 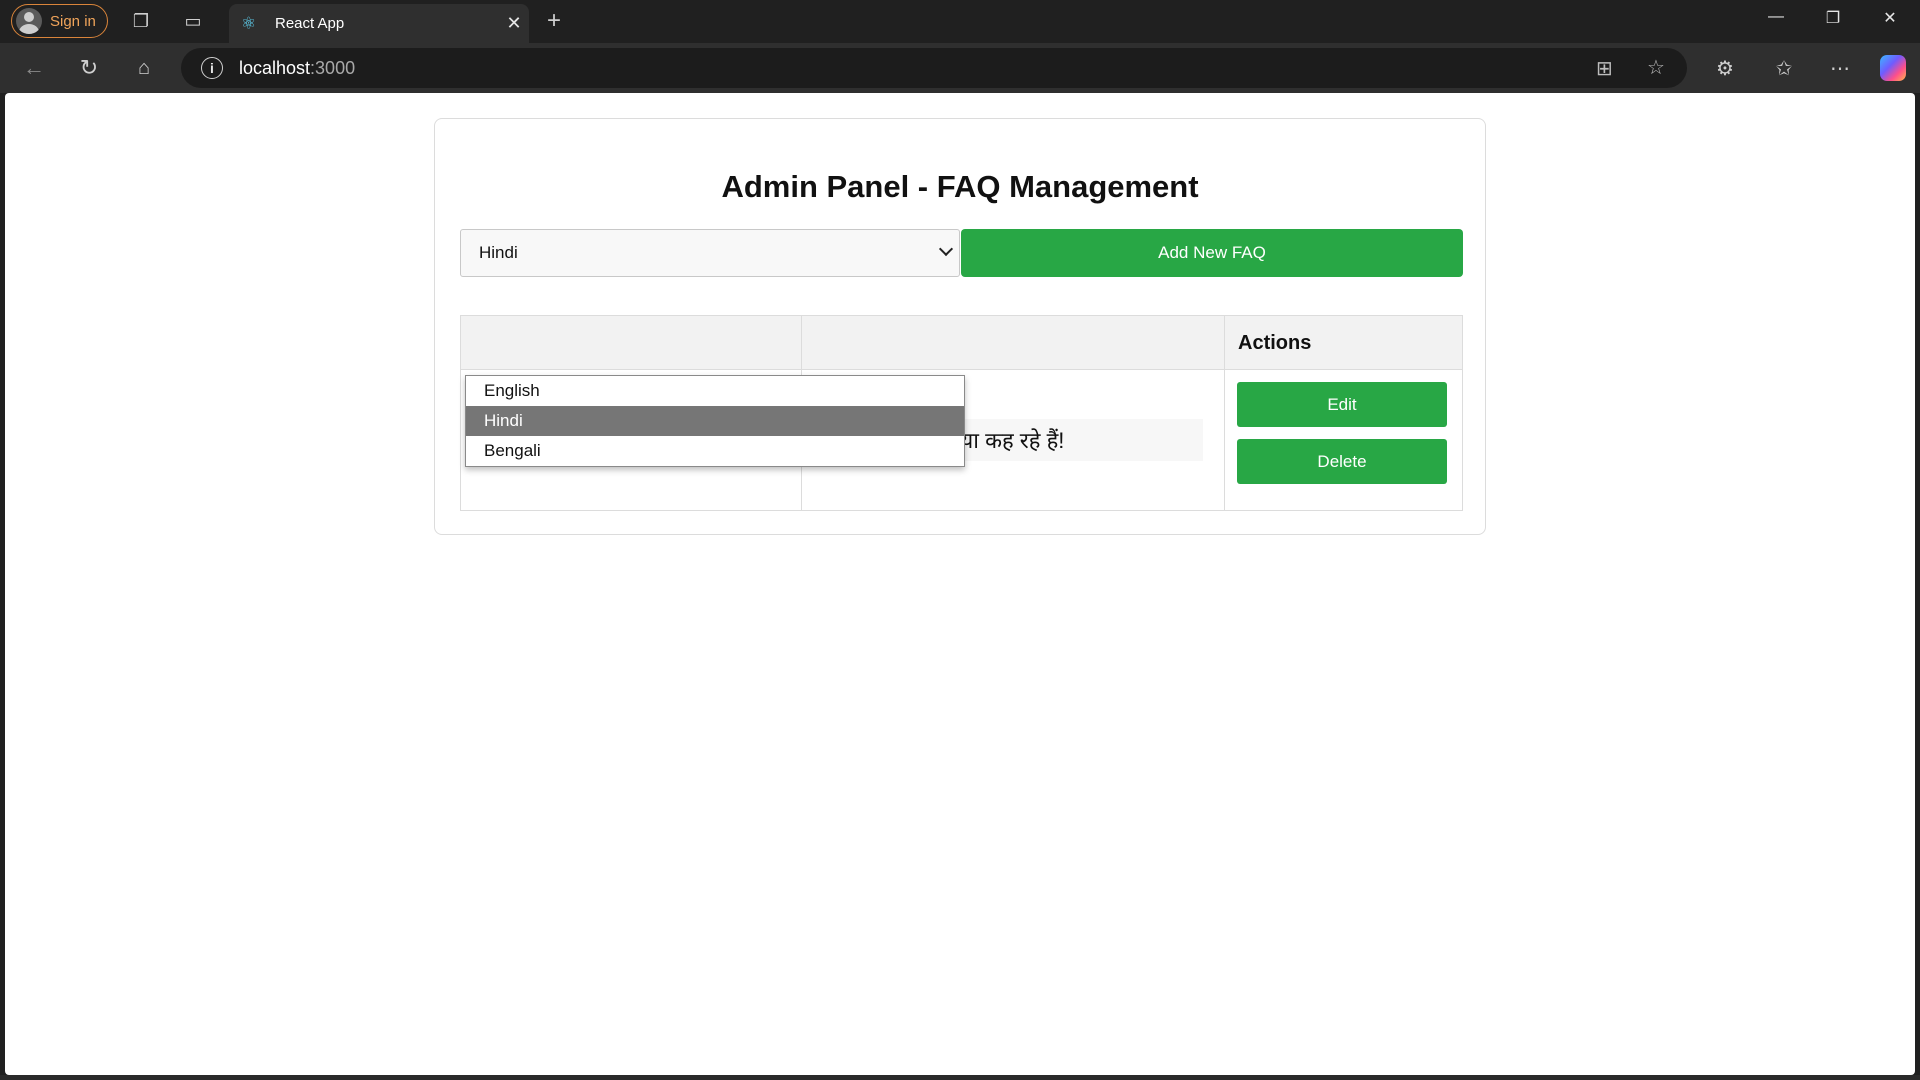 I want to click on actions-cell: Edit Delete, so click(x=1343, y=440).